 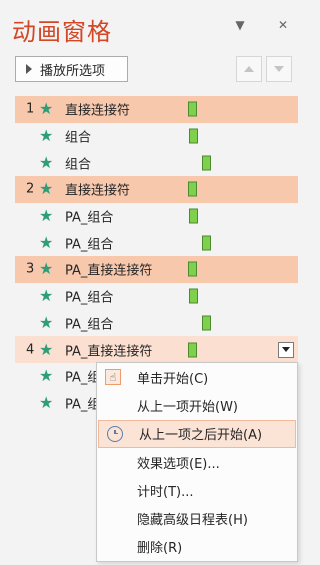 I want to click on list-item: 3 ★ PA_直接连接符, so click(x=156, y=269).